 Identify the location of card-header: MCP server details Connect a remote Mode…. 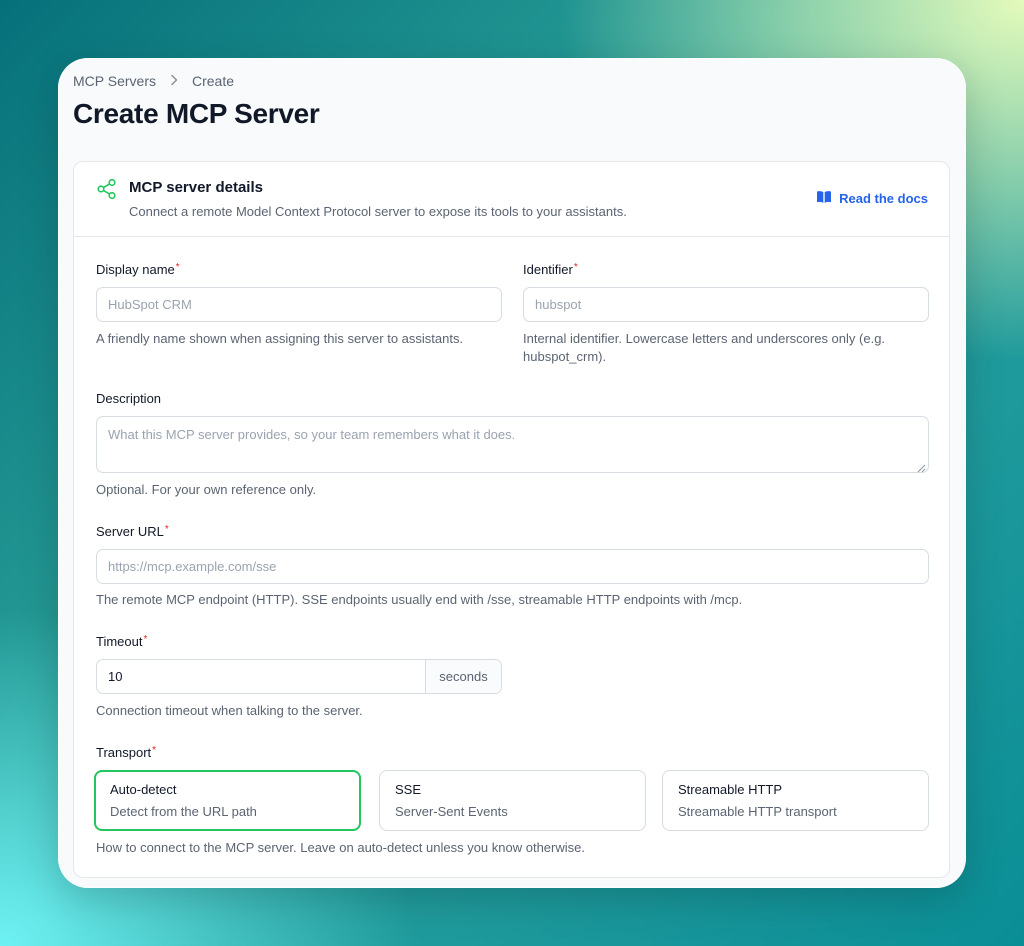
(511, 199).